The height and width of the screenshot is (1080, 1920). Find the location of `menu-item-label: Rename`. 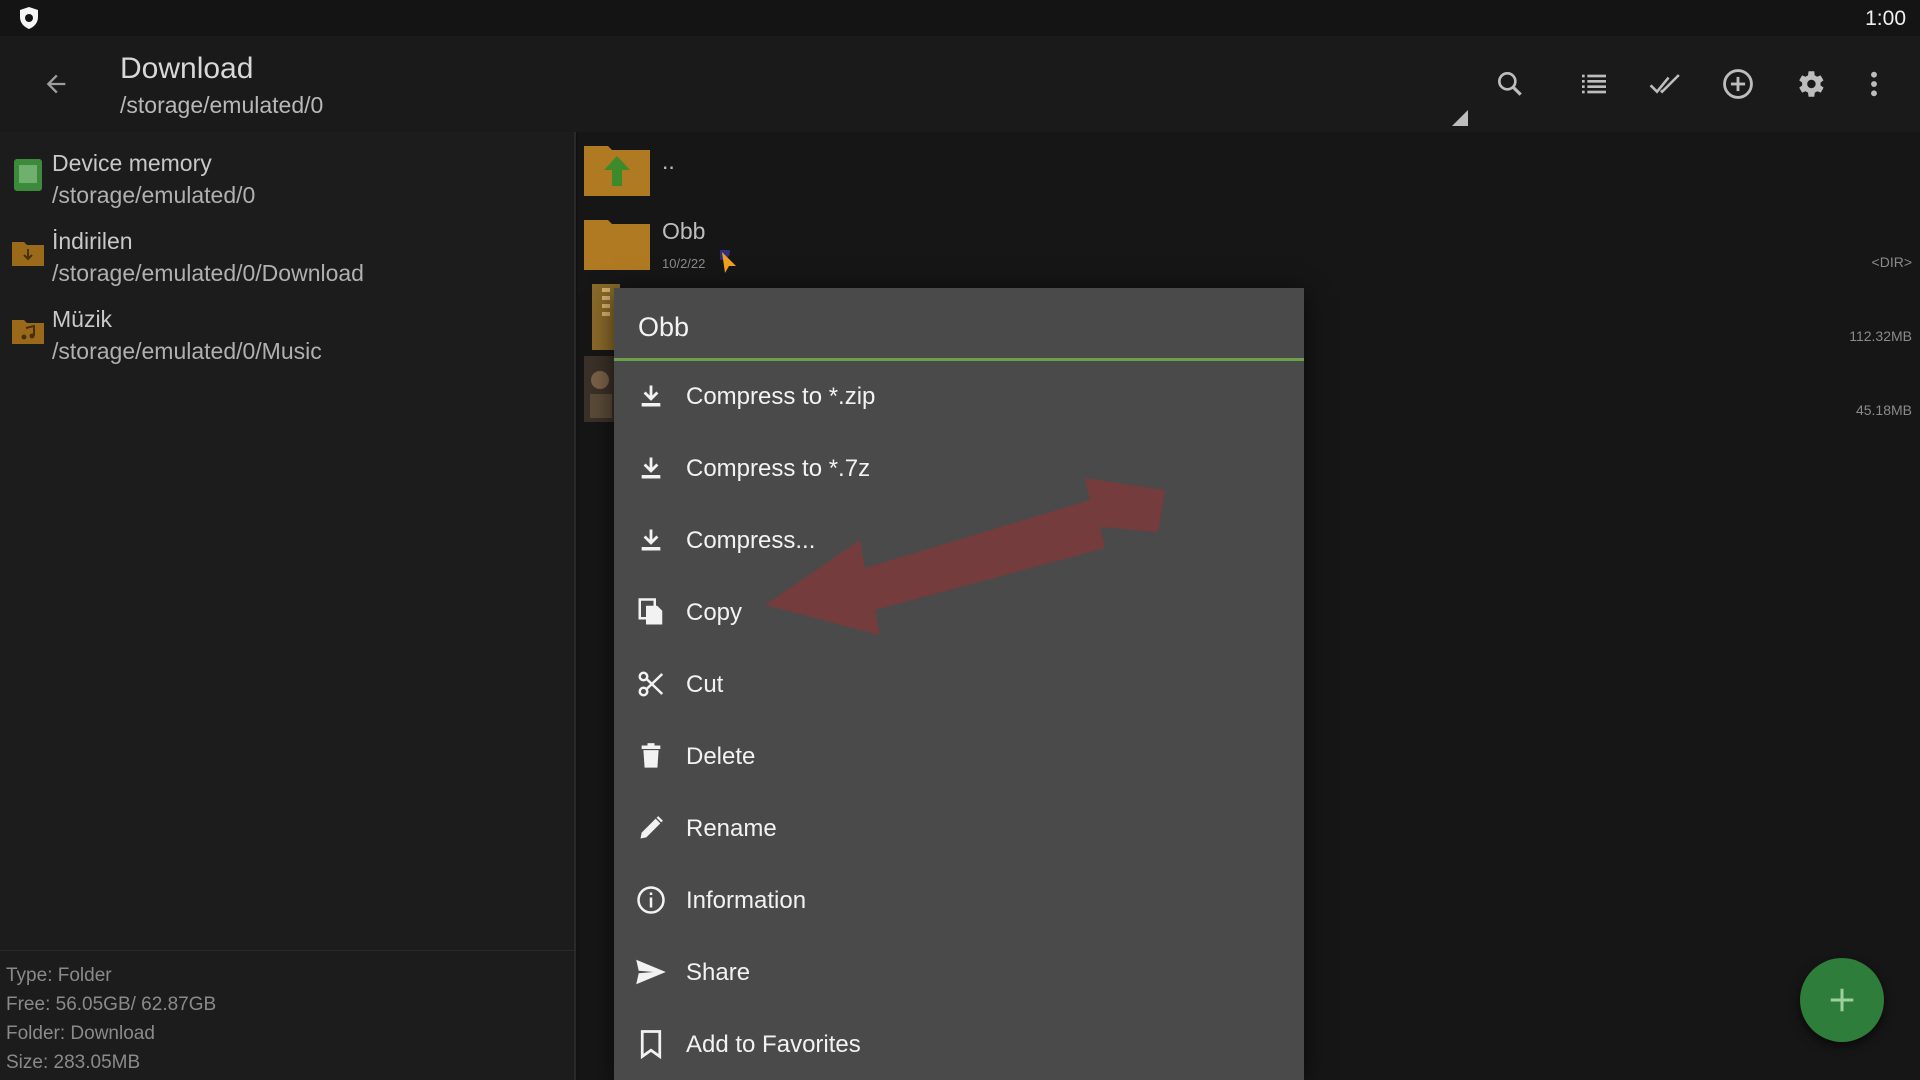

menu-item-label: Rename is located at coordinates (731, 828).